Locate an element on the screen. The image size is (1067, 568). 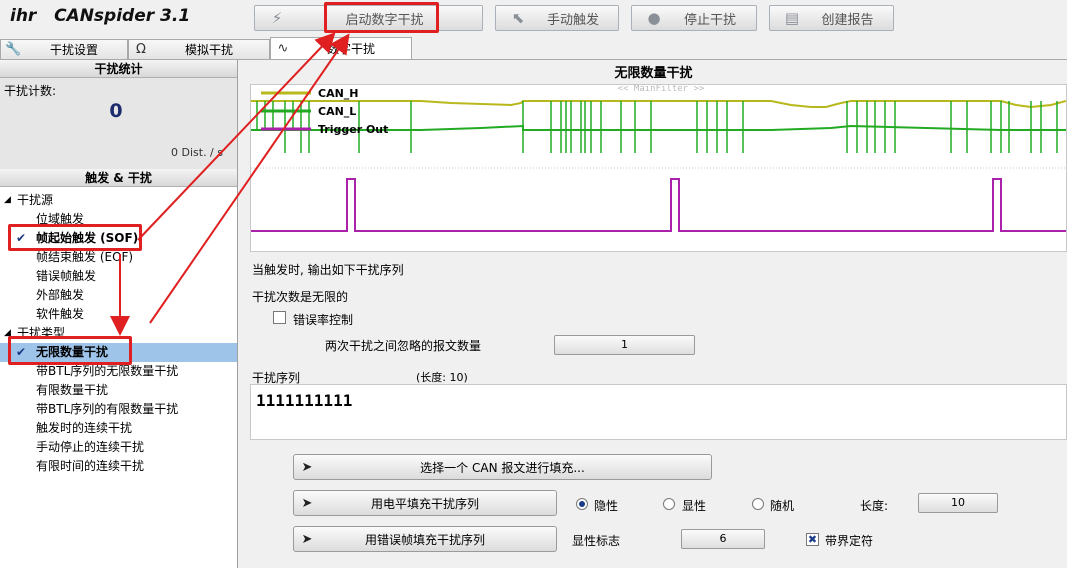
arrow-unlimited-to-start is located at coordinates (249, 178).